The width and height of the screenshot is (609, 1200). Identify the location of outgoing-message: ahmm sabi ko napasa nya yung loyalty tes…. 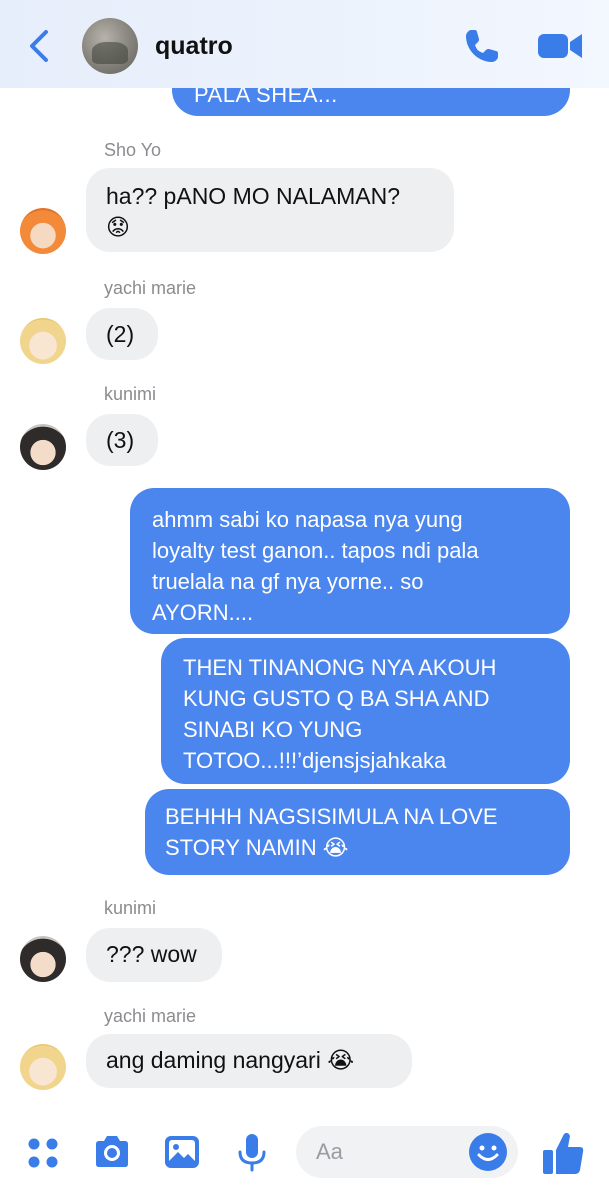
(350, 561).